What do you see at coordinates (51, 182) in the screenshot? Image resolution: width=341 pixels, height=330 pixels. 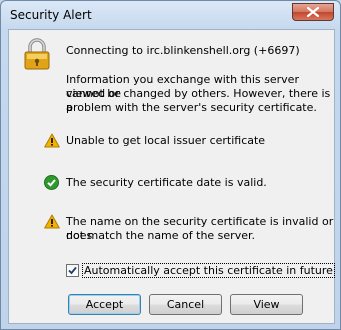 I see `check-circle-icon` at bounding box center [51, 182].